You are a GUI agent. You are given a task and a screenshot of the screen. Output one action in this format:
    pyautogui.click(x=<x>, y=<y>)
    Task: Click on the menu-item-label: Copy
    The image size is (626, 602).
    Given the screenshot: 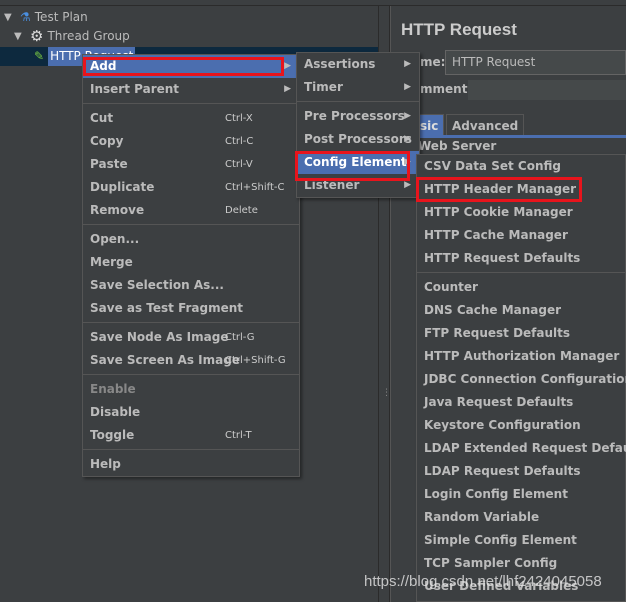 What is the action you would take?
    pyautogui.click(x=107, y=141)
    